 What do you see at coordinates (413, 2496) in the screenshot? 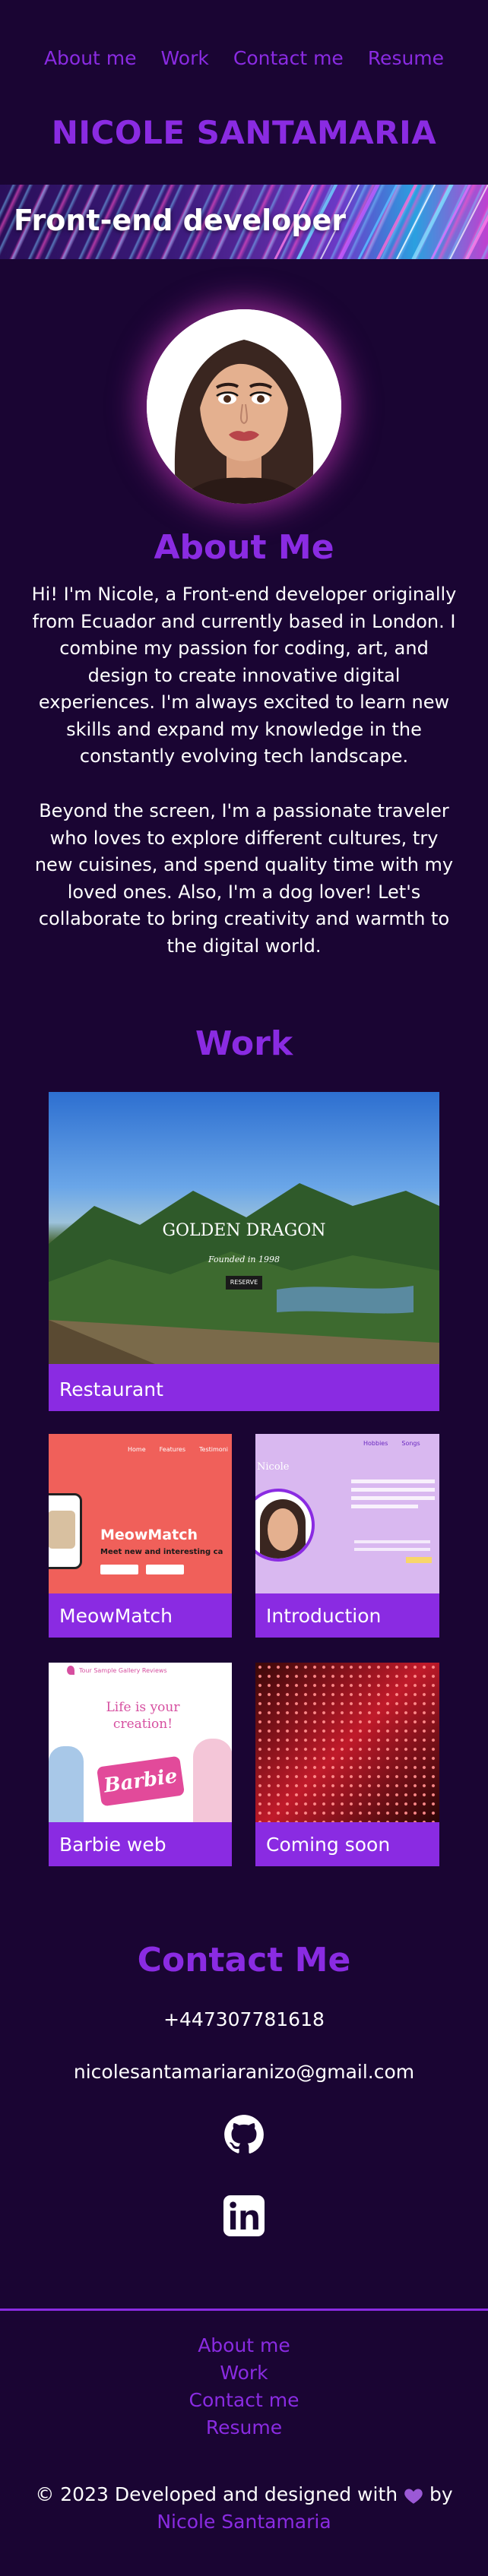
I see `heart-icon` at bounding box center [413, 2496].